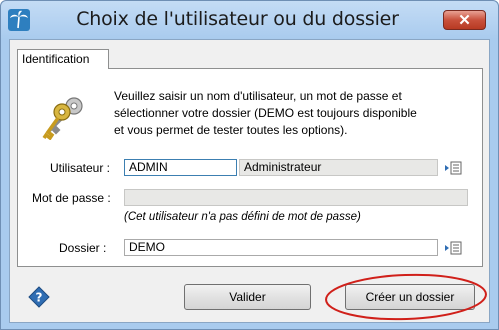 This screenshot has height=330, width=499. I want to click on user-field: ADMIN, so click(180, 167).